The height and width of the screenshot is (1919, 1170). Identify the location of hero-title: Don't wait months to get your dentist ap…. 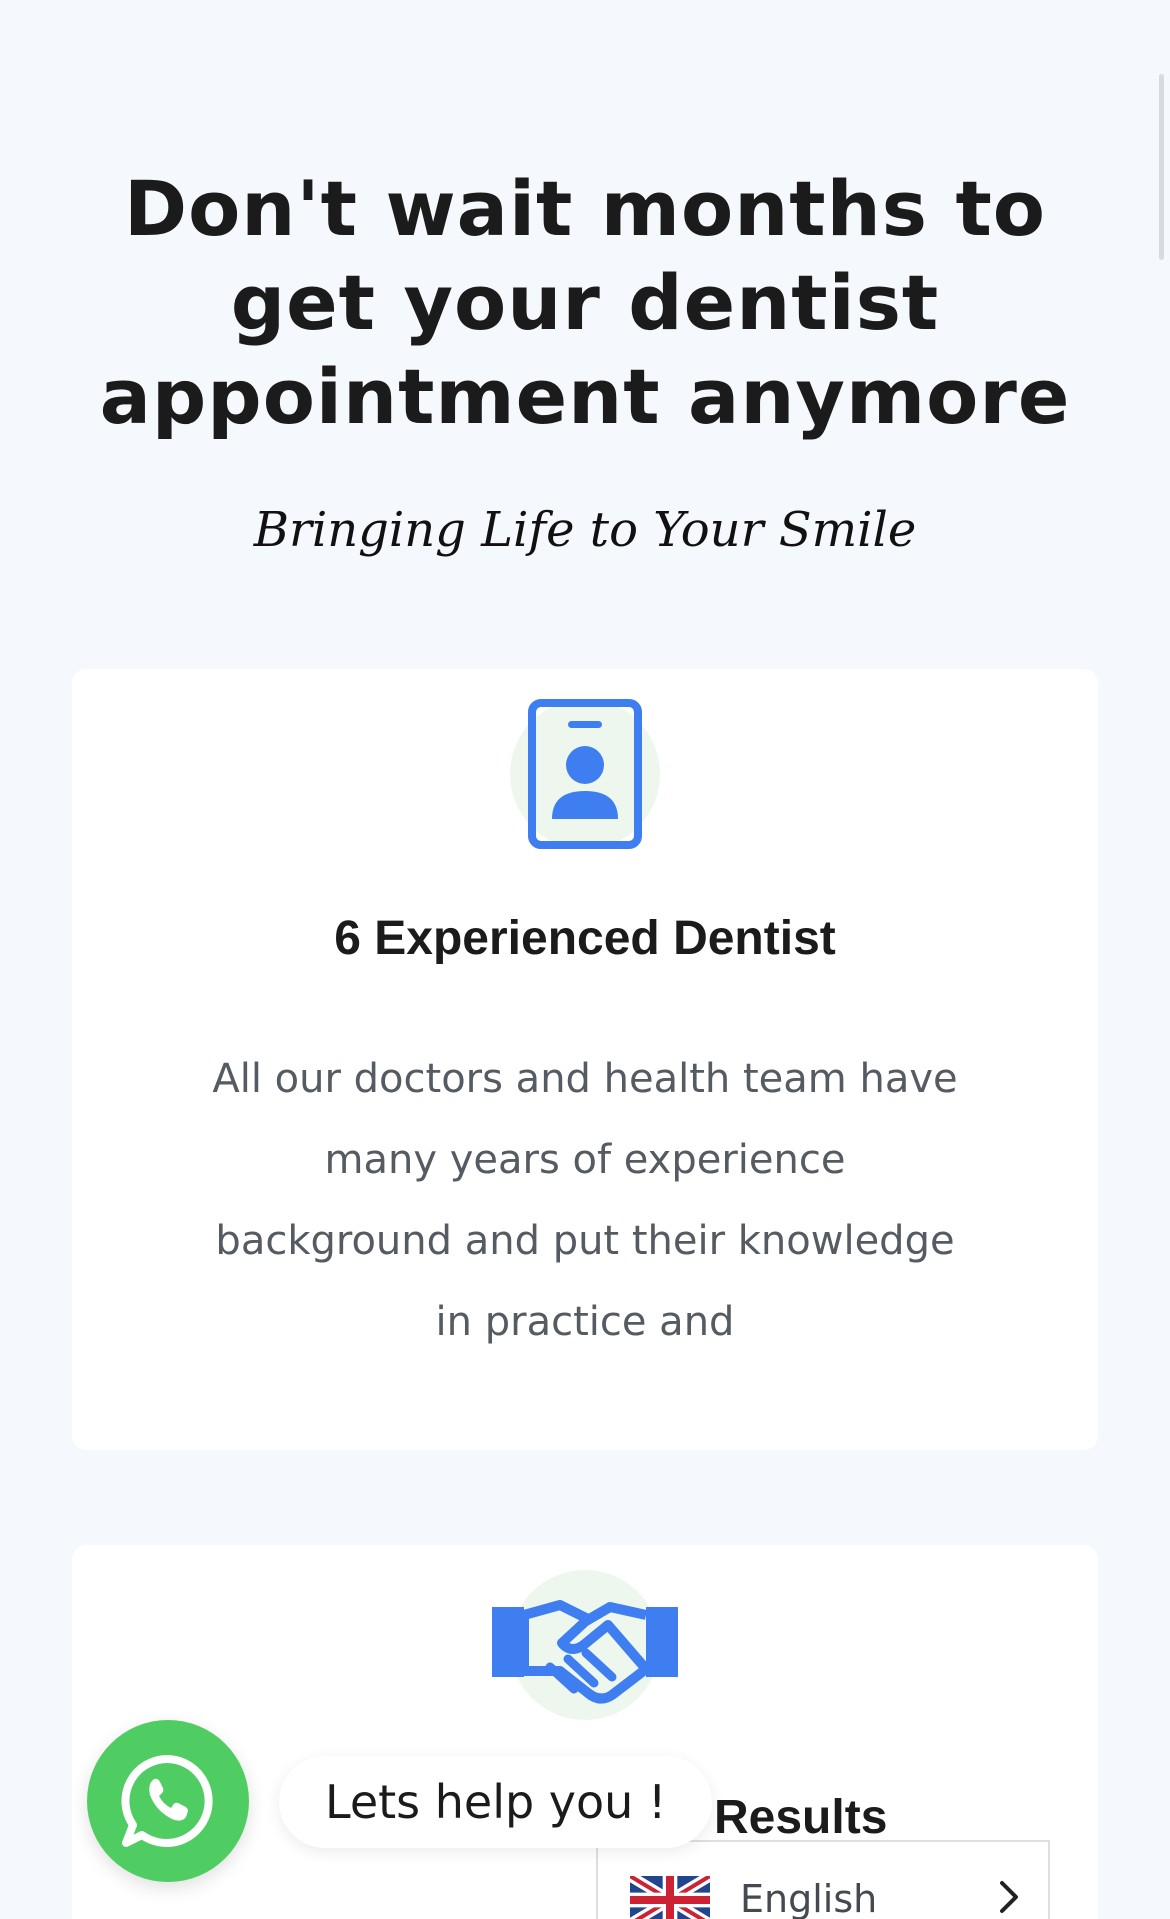
(585, 302).